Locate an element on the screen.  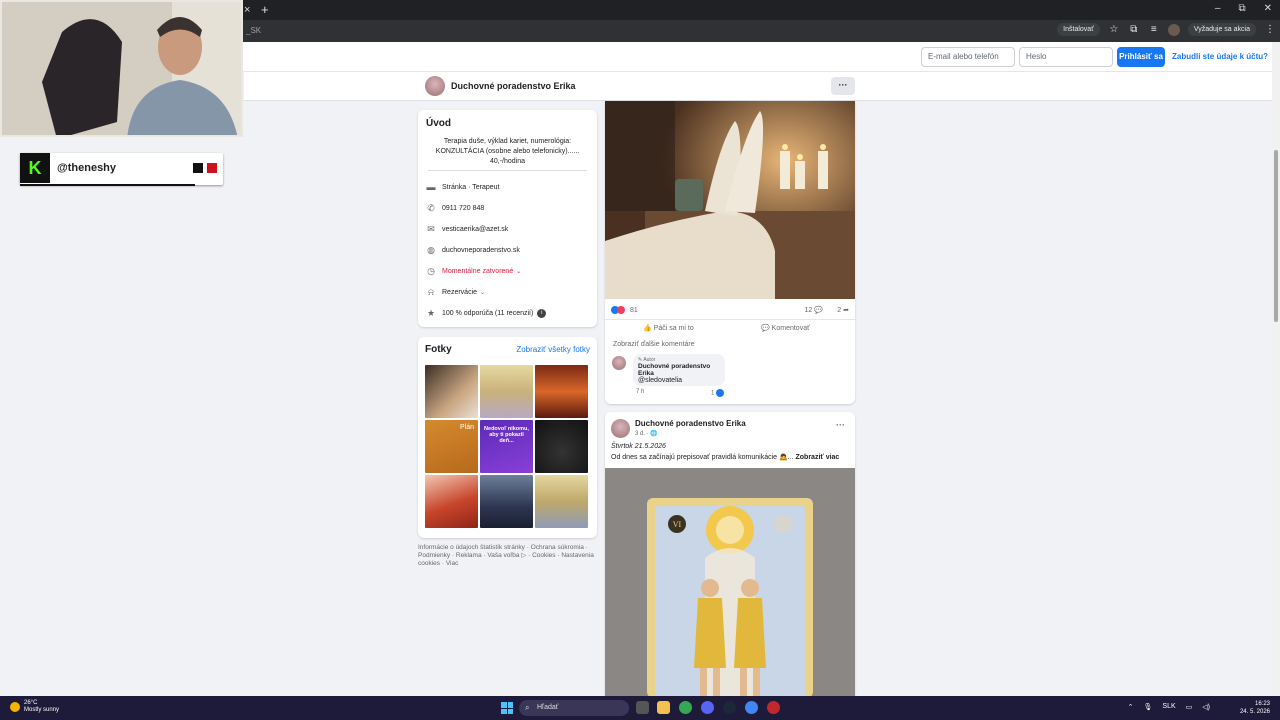
star-icon: ★ is located at coordinates (431, 313).